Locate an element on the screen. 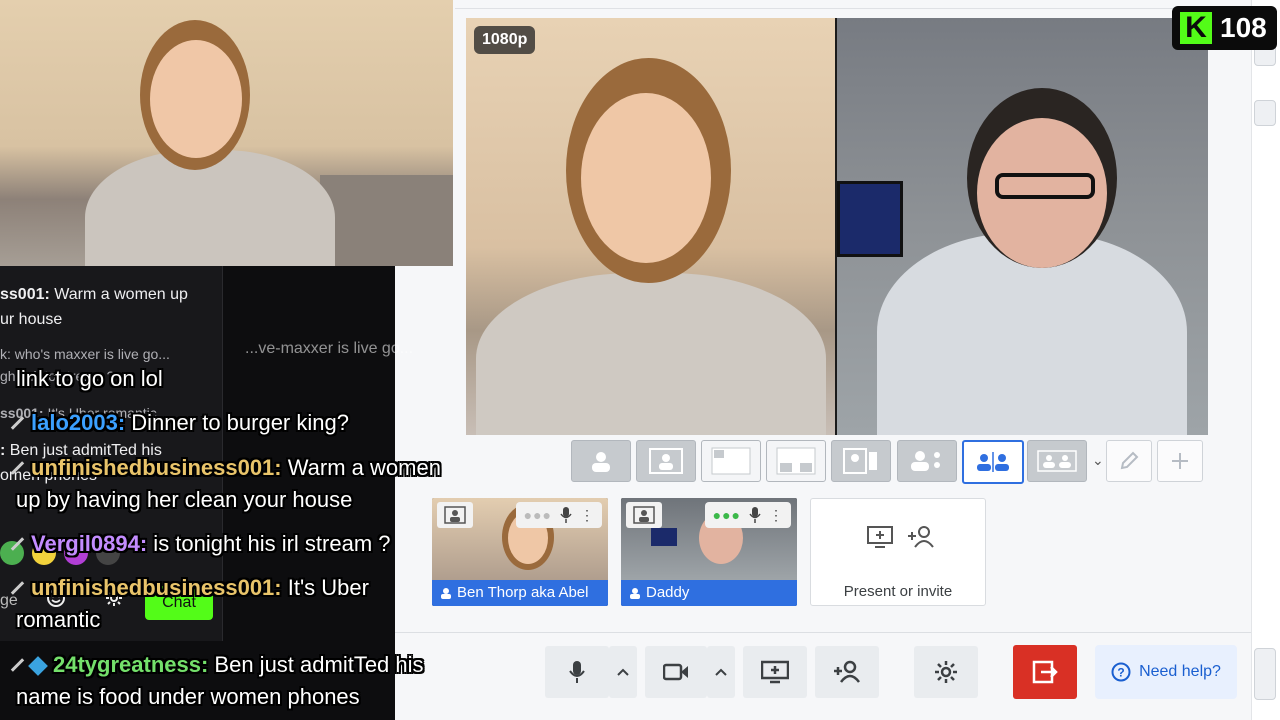  add-layout-button is located at coordinates (1180, 461).